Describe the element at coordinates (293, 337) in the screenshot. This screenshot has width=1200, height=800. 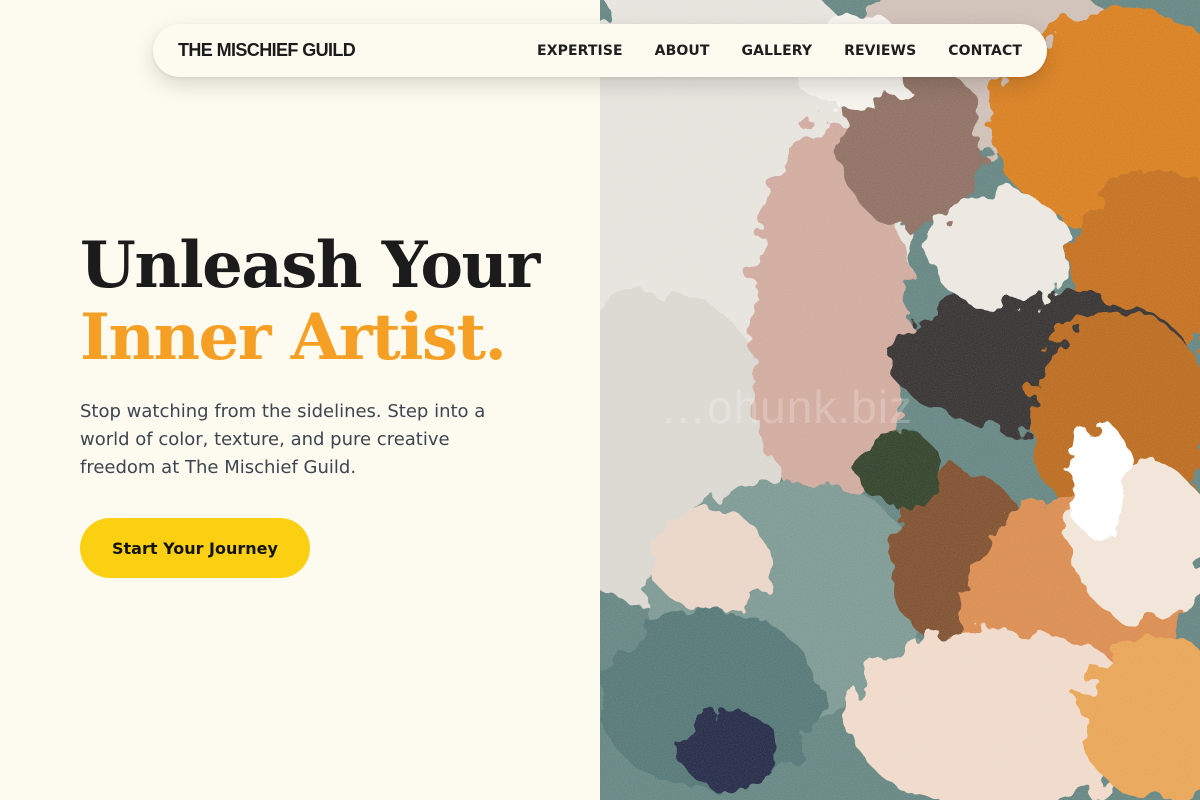
I see `headline-line-2-accent: Inner Artist.` at that location.